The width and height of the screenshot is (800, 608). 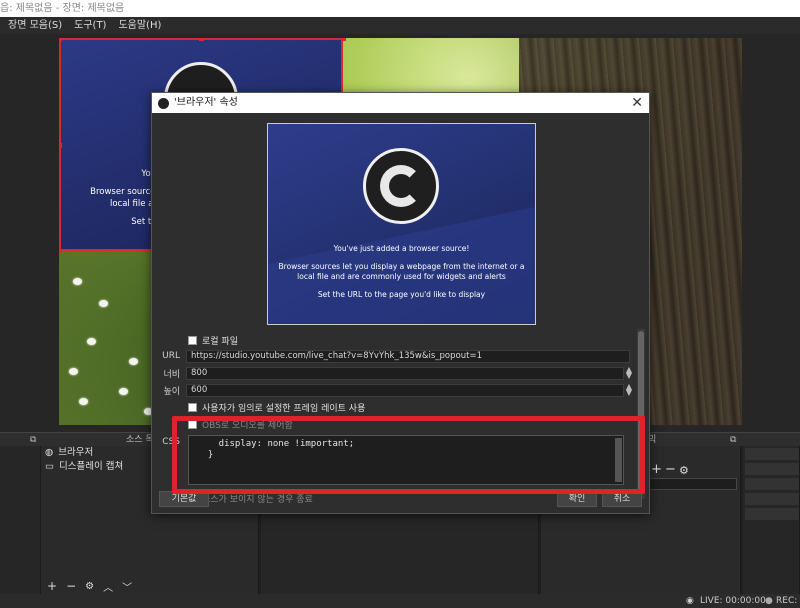 What do you see at coordinates (171, 391) in the screenshot?
I see `height-label: 높이` at bounding box center [171, 391].